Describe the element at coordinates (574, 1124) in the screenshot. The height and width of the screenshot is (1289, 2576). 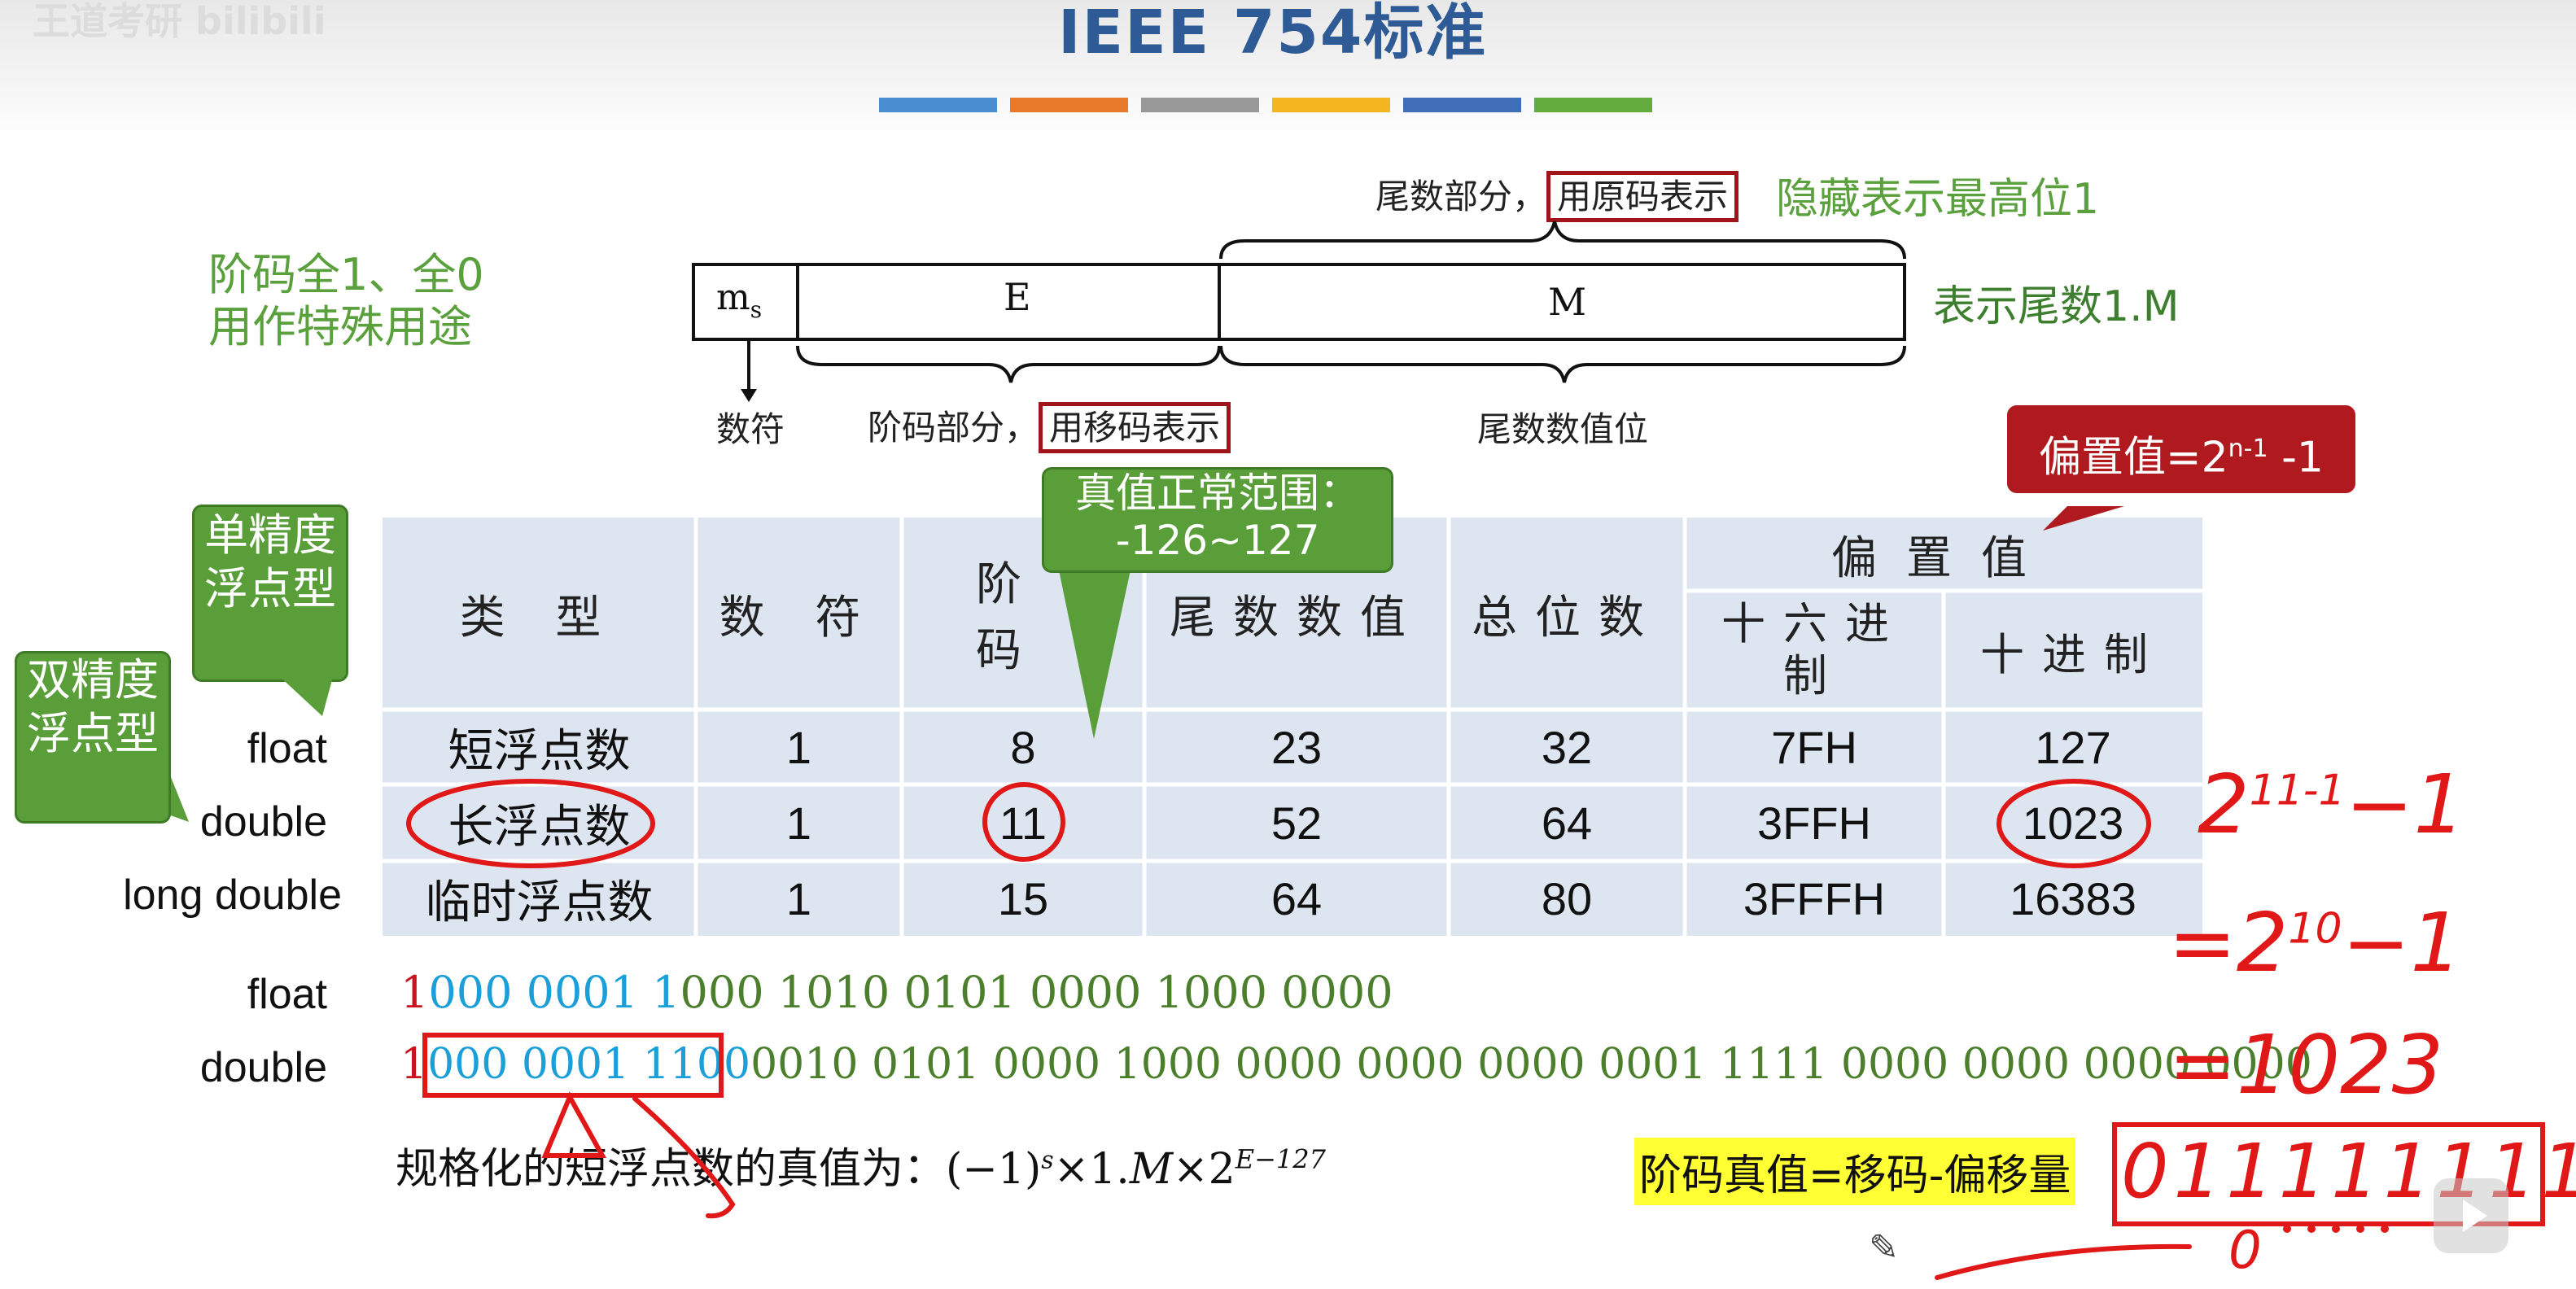
I see `hand-arrow-up` at that location.